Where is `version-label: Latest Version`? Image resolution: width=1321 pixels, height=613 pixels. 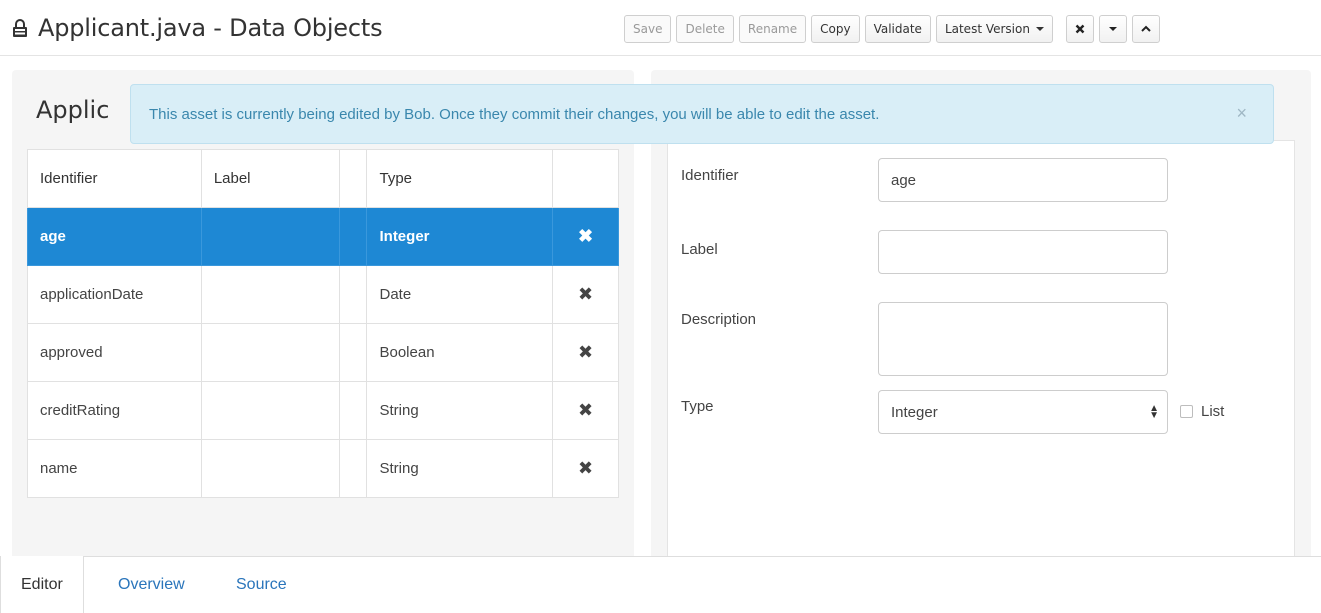
version-label: Latest Version is located at coordinates (987, 29).